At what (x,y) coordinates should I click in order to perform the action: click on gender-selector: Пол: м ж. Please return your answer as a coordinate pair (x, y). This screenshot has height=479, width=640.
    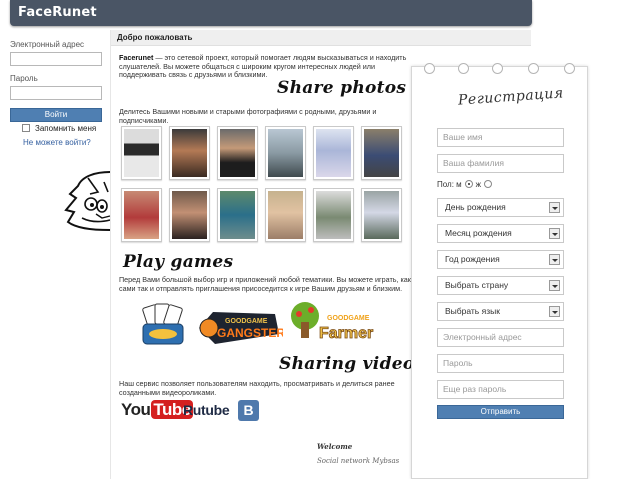
    Looking at the image, I should click on (466, 184).